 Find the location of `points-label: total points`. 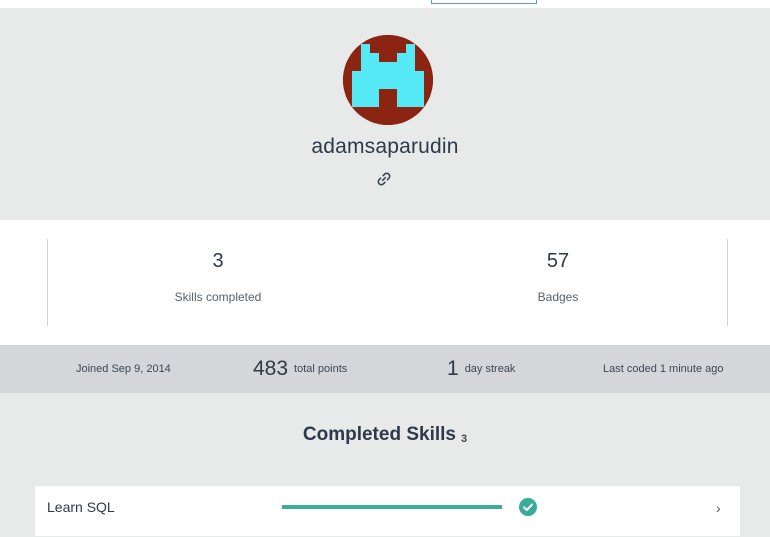

points-label: total points is located at coordinates (321, 369).